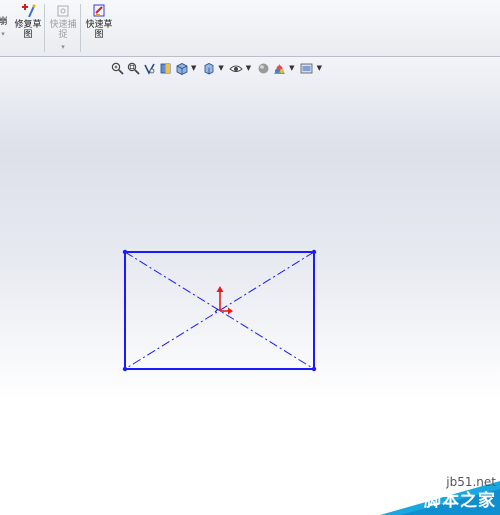 Image resolution: width=500 pixels, height=515 pixels. I want to click on watermark: jb51.net 脚本之家, so click(425, 494).